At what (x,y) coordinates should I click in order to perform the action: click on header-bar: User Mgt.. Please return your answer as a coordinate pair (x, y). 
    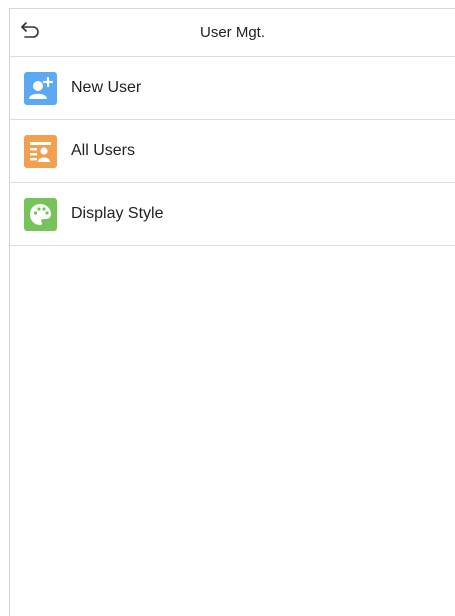
    Looking at the image, I should click on (232, 33).